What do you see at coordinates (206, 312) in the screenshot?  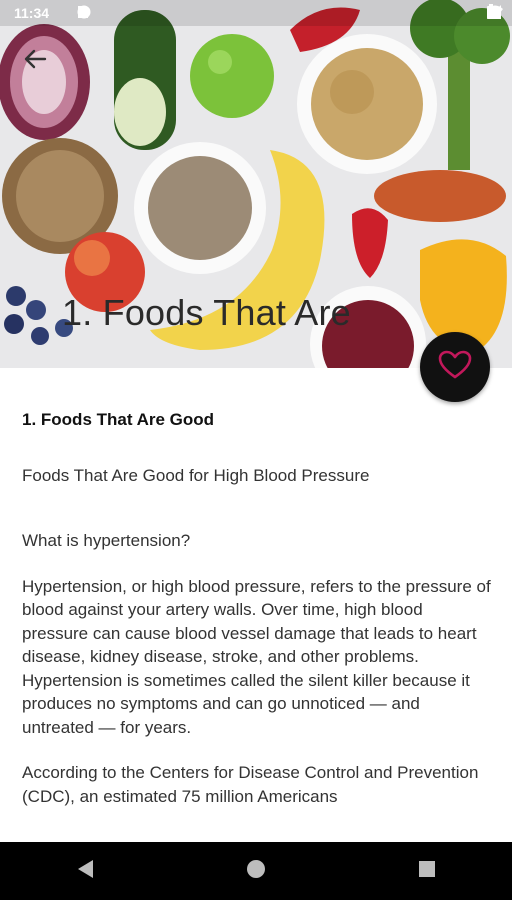 I see `header-title: 1. Foods That Are` at bounding box center [206, 312].